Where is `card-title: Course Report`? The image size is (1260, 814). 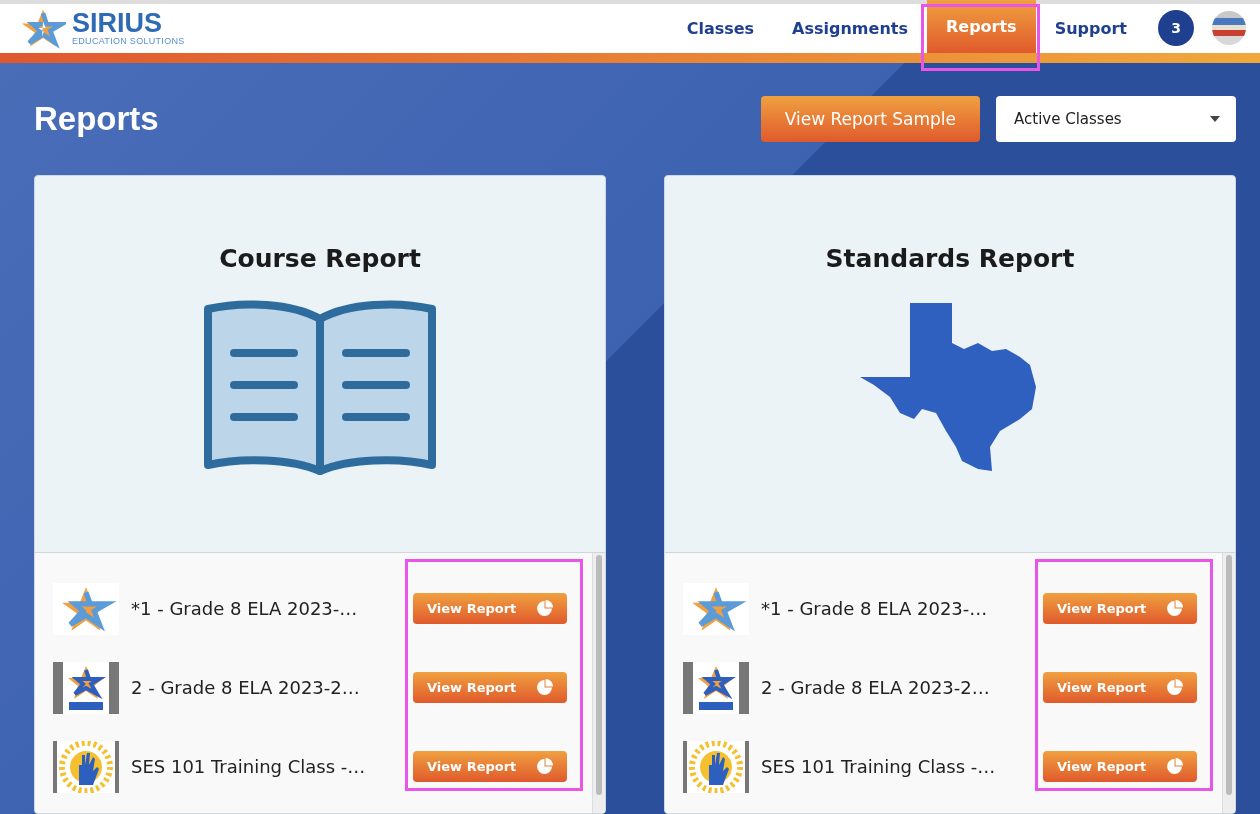
card-title: Course Report is located at coordinates (320, 258).